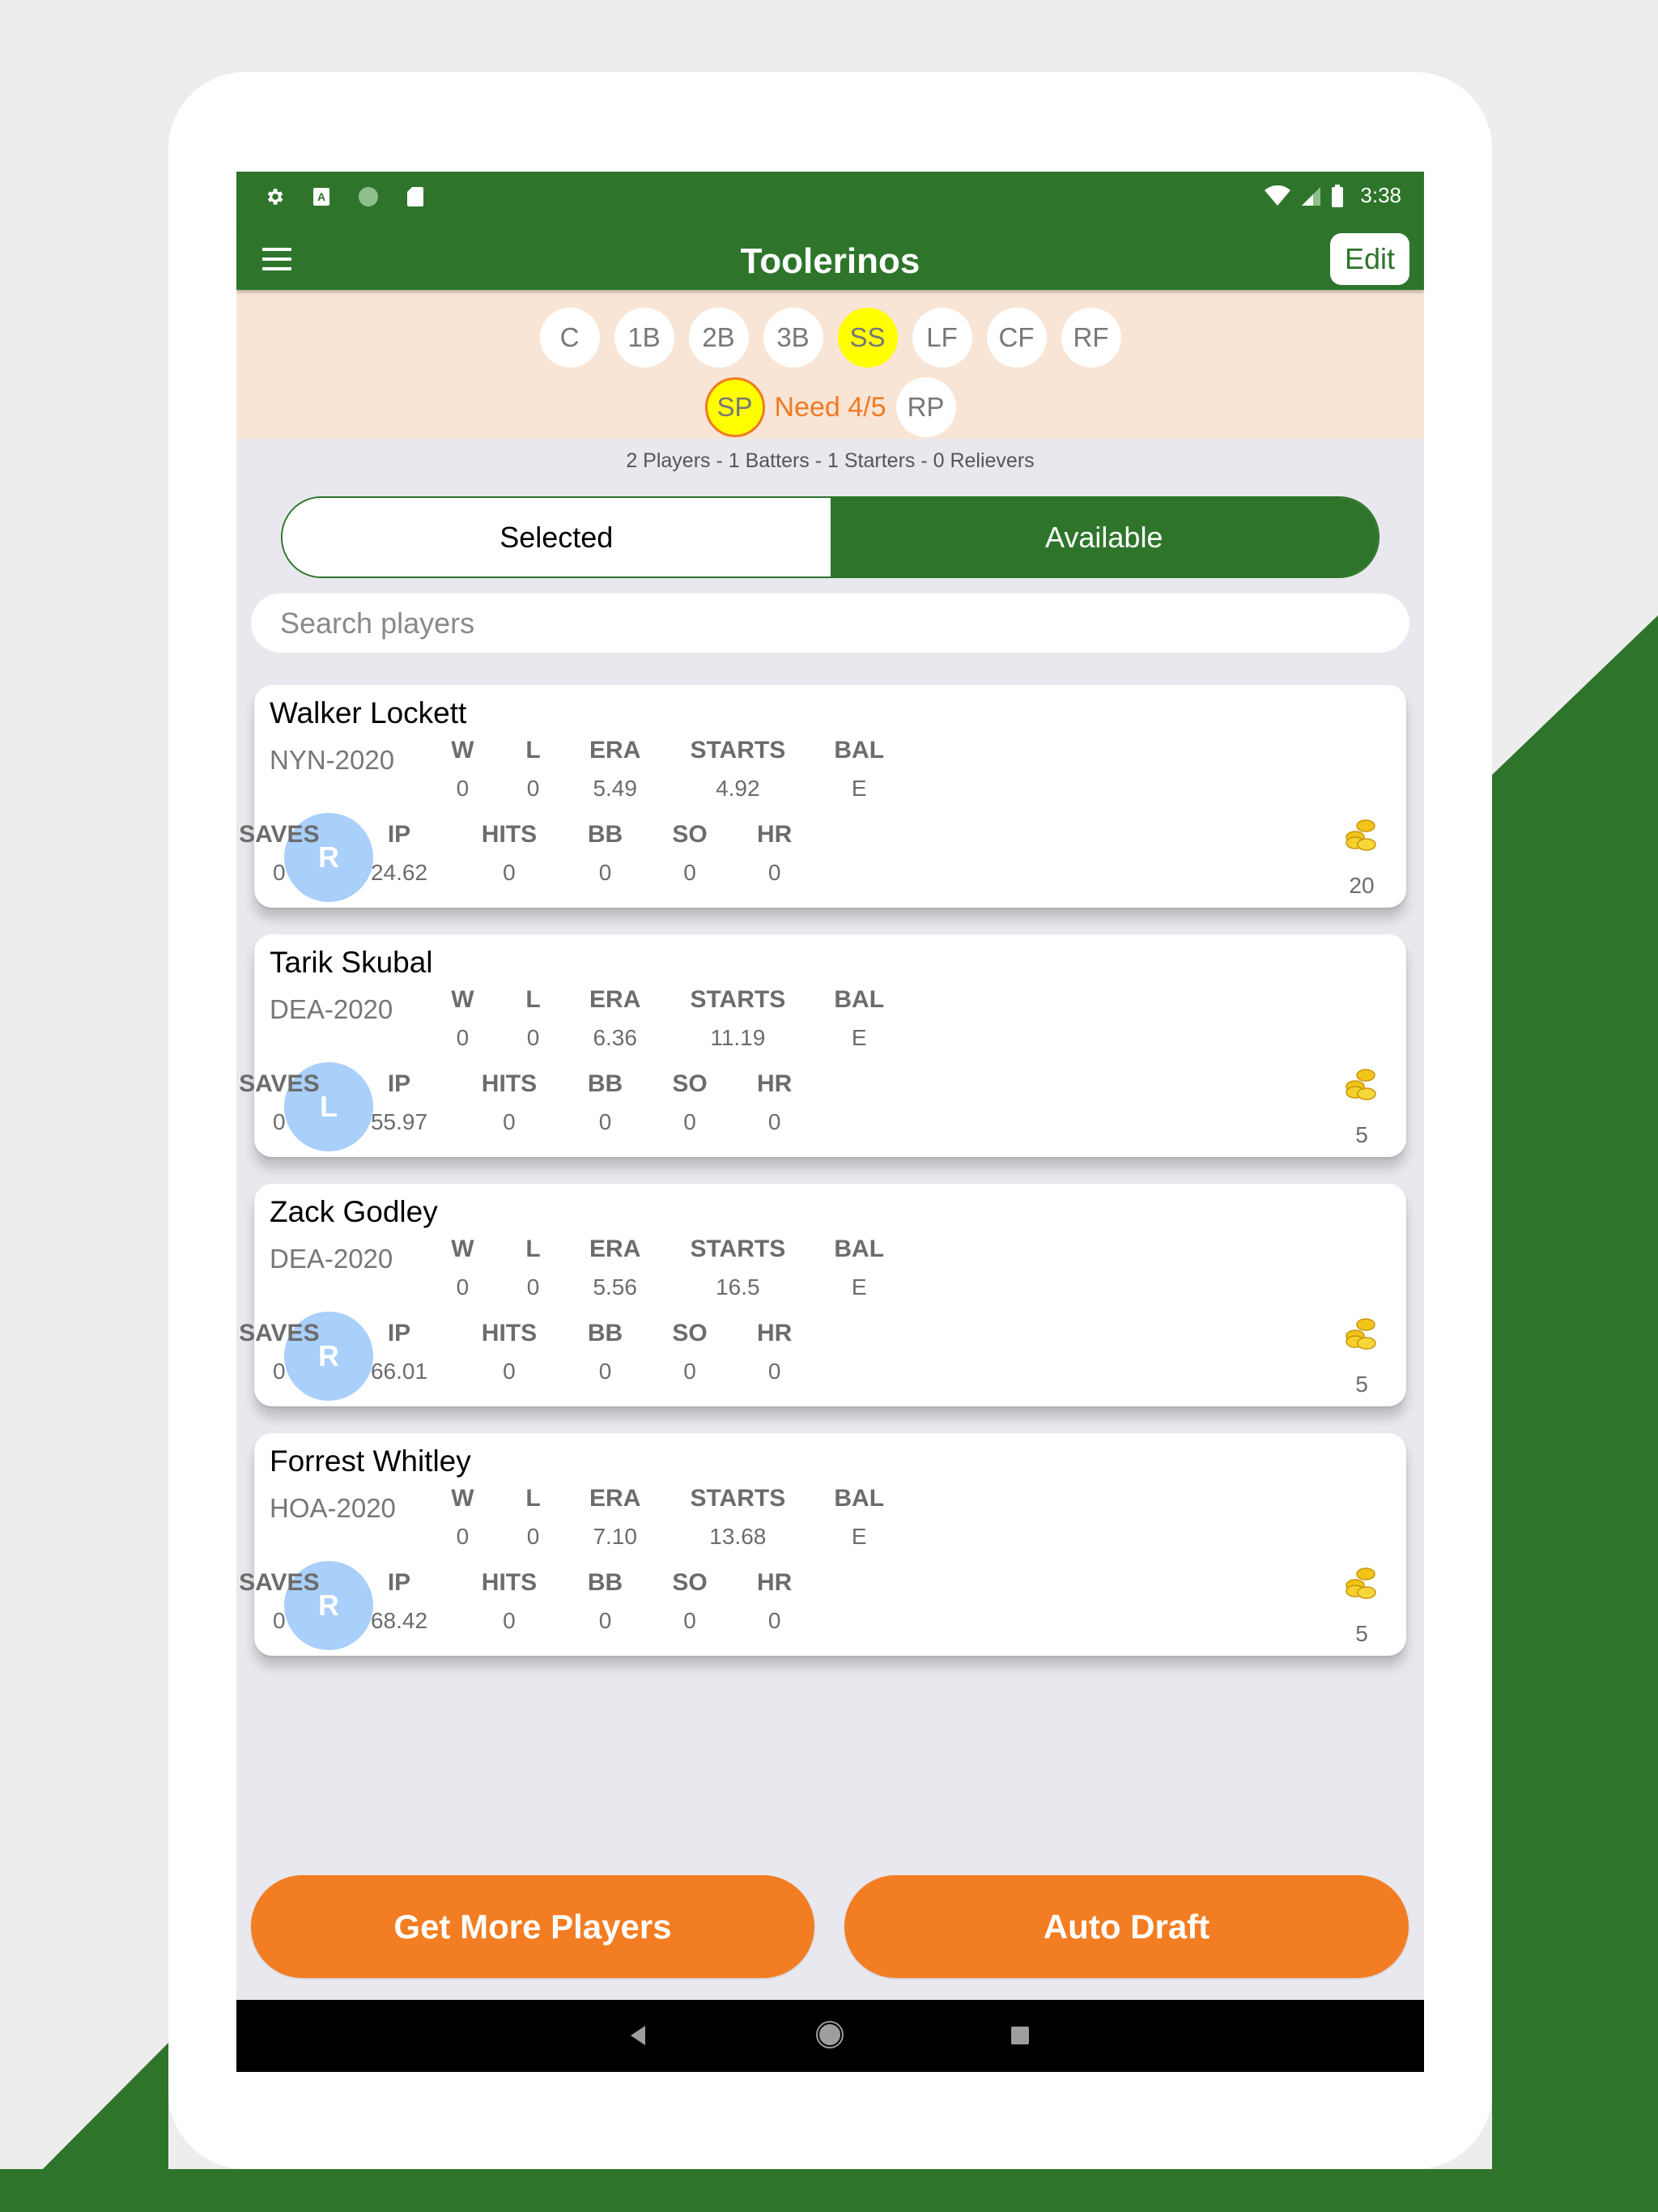 This screenshot has width=1658, height=2212. I want to click on home-icon, so click(830, 2035).